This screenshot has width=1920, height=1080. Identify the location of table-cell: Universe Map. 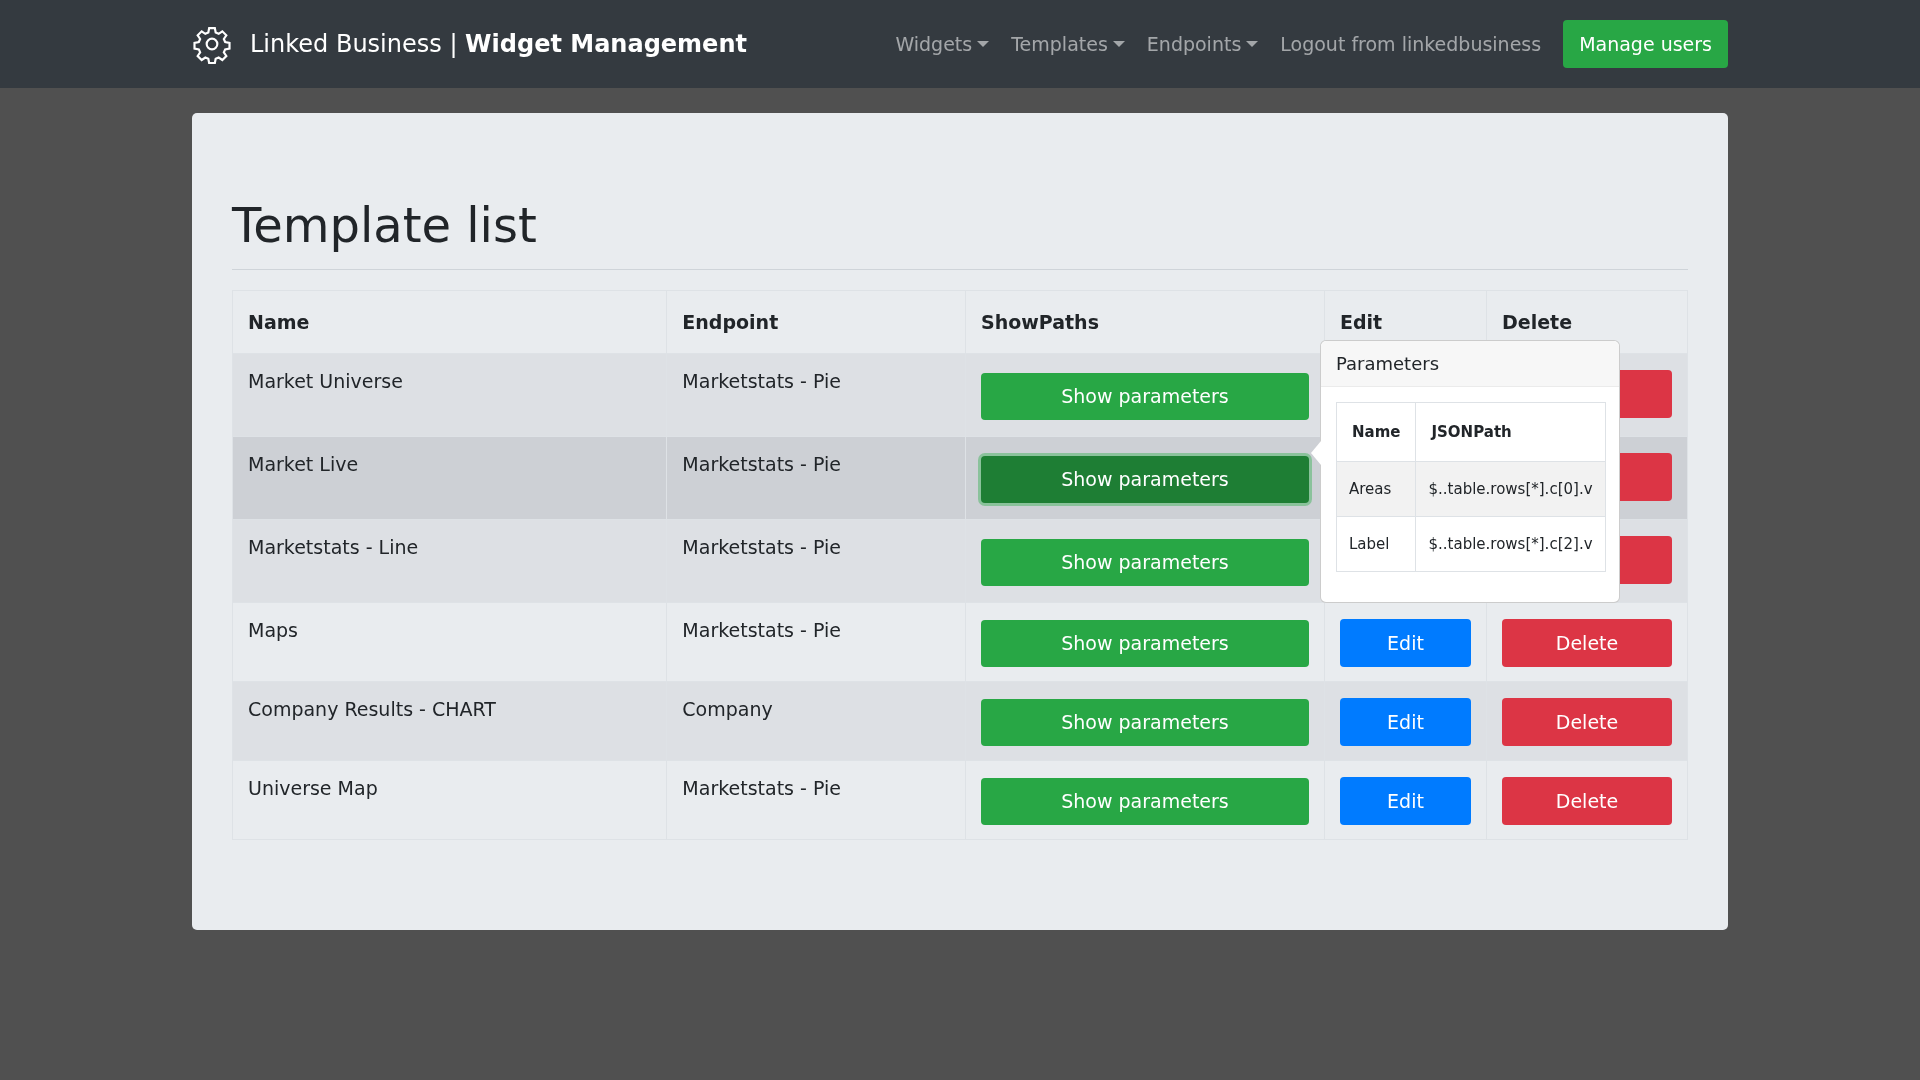
(449, 800).